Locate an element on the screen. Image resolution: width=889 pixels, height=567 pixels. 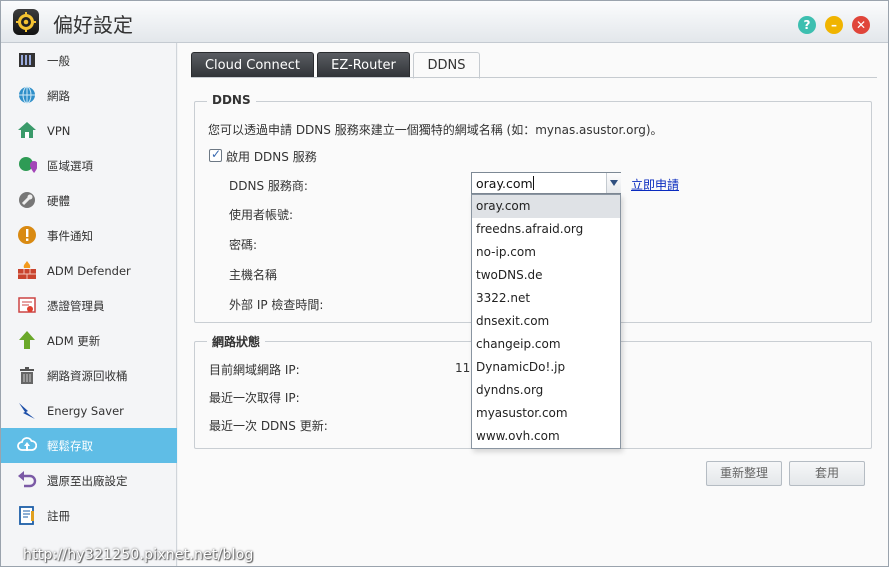
sidebar-item-label: VPN is located at coordinates (59, 130).